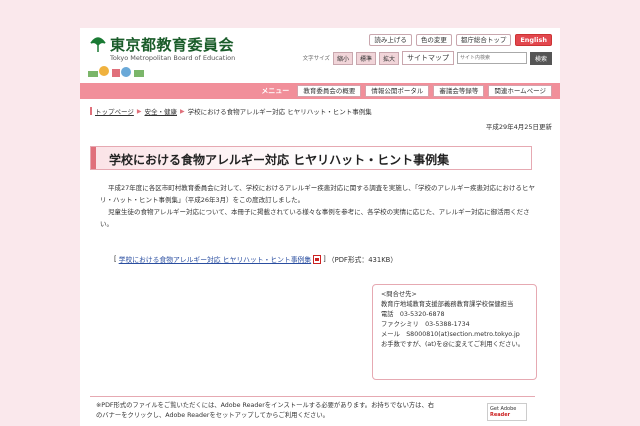  Describe the element at coordinates (172, 45) in the screenshot. I see `org-name-ja: 東京都教育委員会` at that location.